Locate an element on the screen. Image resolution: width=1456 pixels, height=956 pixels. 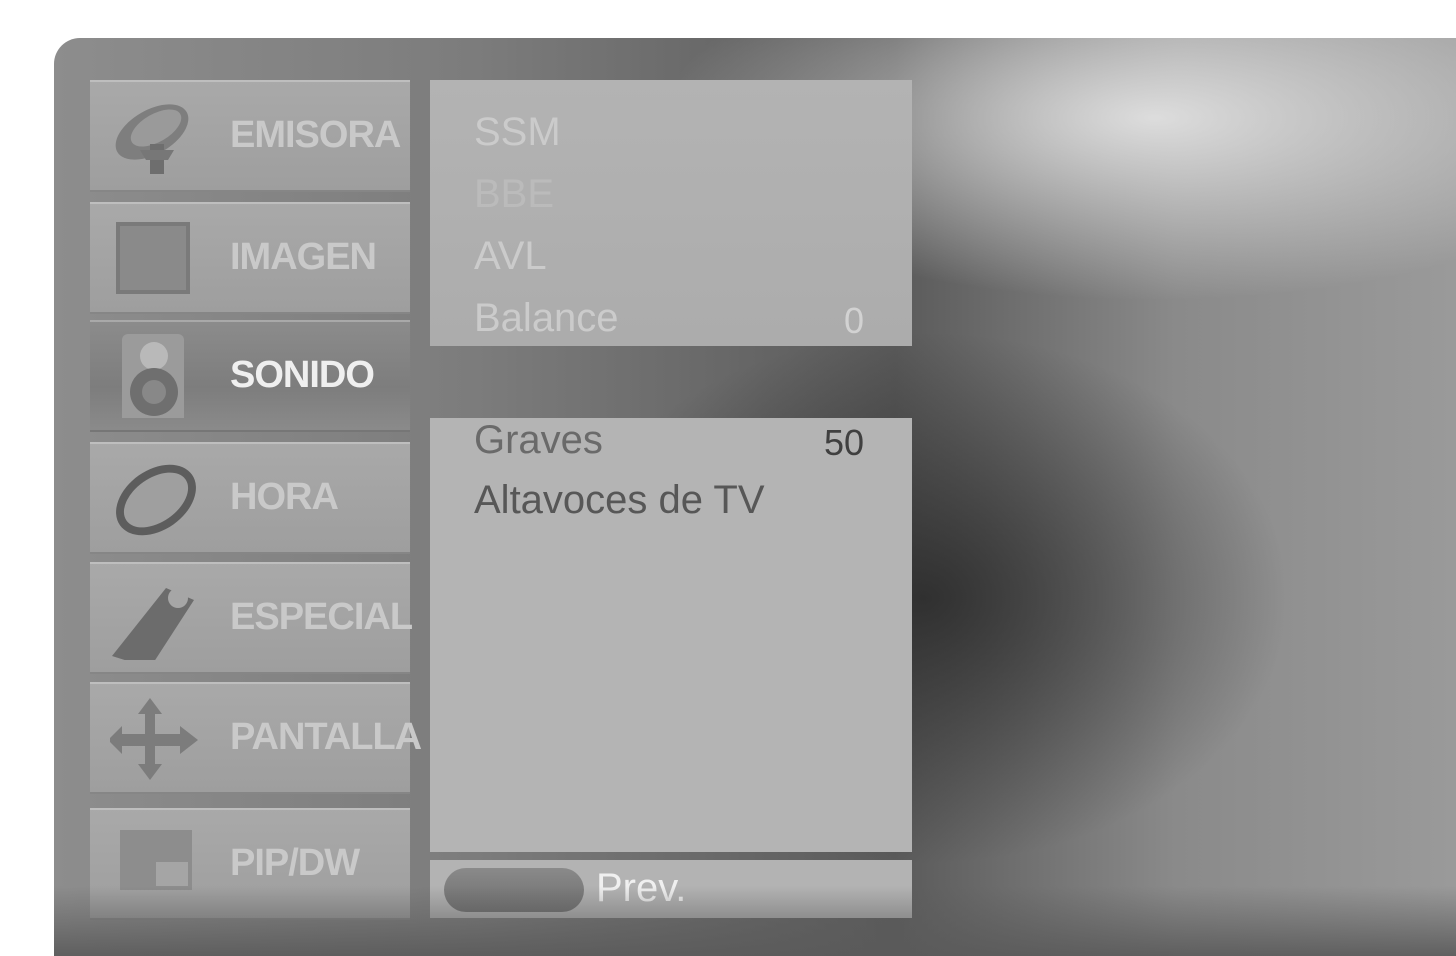
satellite-dish-icon is located at coordinates (152, 139).